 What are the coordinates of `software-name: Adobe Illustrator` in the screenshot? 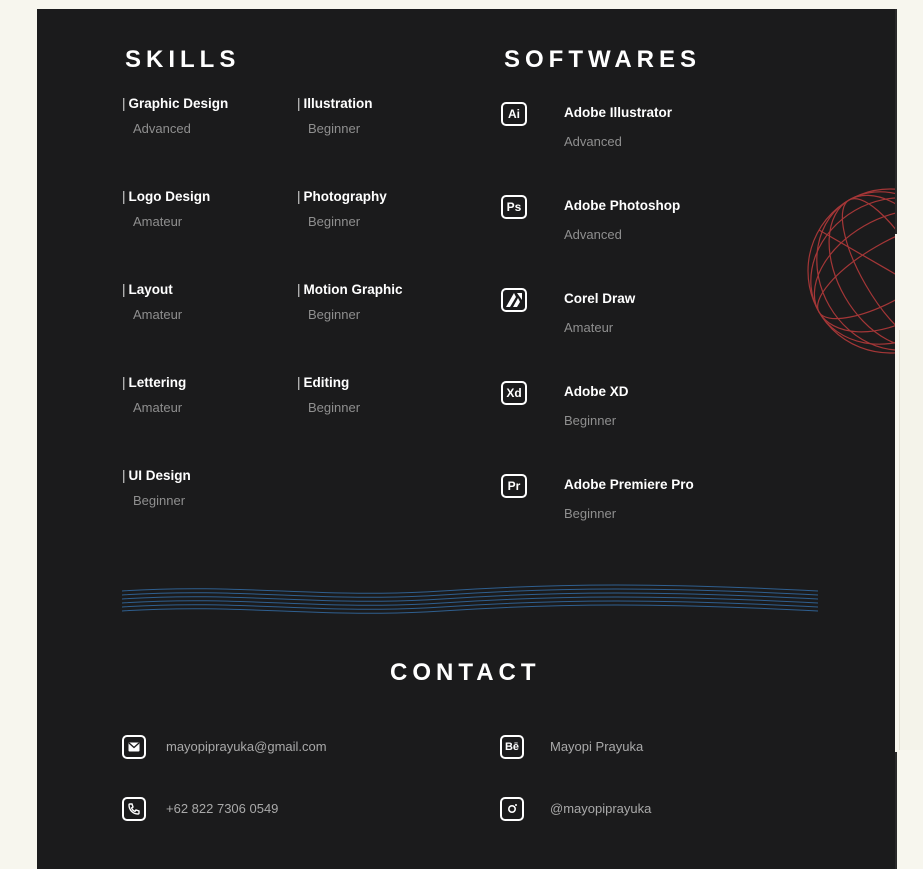 It's located at (618, 112).